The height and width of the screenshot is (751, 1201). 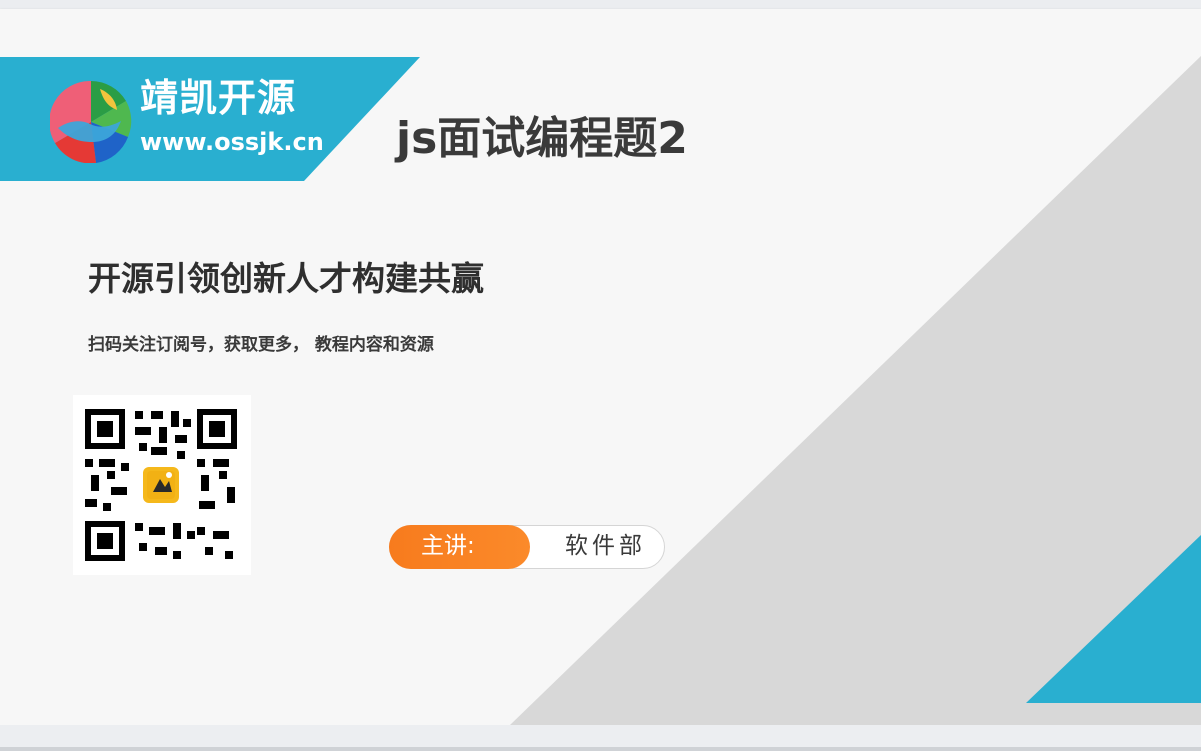 I want to click on brand-name: 靖凯开源, so click(x=218, y=98).